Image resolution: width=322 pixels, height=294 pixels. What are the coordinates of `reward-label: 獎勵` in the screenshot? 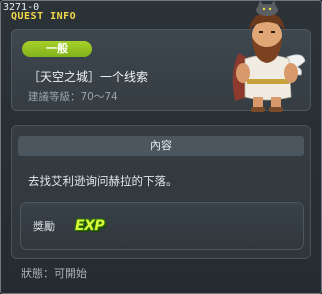 It's located at (44, 226).